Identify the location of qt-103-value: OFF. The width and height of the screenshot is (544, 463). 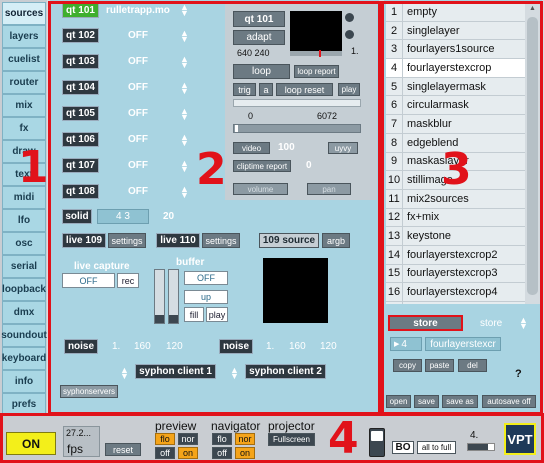
(138, 61).